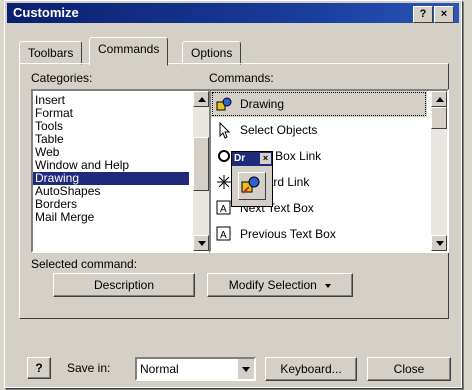 This screenshot has width=472, height=390. I want to click on pointer-arrow-icon, so click(224, 130).